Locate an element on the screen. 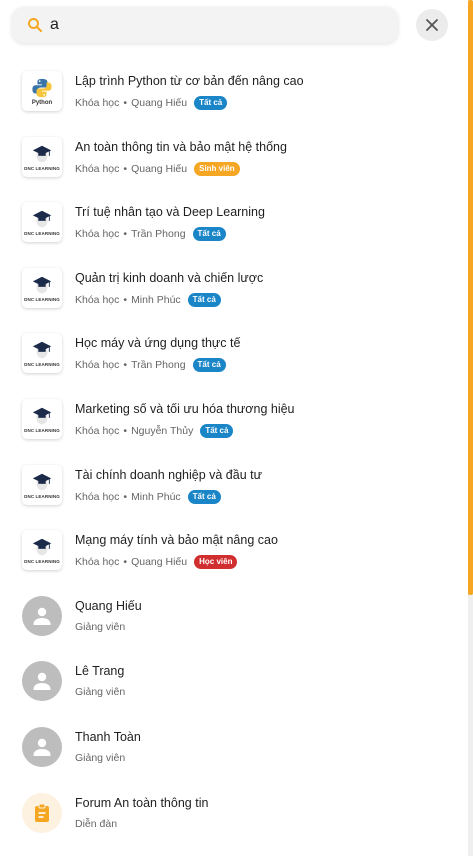  close-button is located at coordinates (432, 25).